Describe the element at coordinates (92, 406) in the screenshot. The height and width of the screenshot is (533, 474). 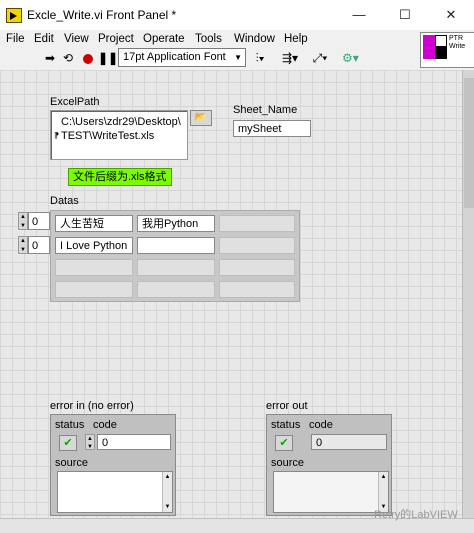
I see `error-in-label: error in (no error)` at that location.